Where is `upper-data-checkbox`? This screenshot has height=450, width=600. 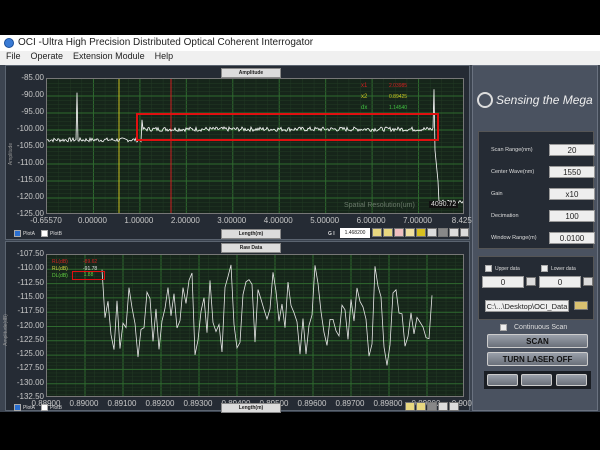 upper-data-checkbox is located at coordinates (488, 268).